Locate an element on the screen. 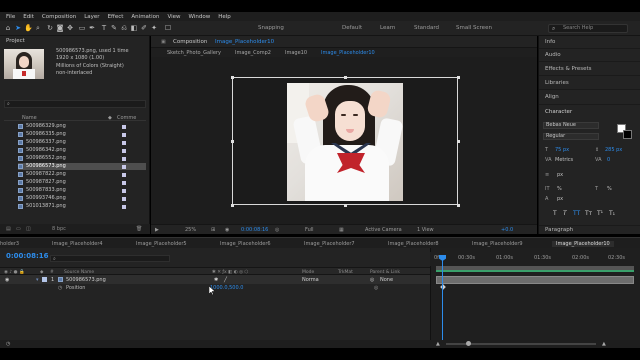  layer-duration-bar is located at coordinates (535, 280).